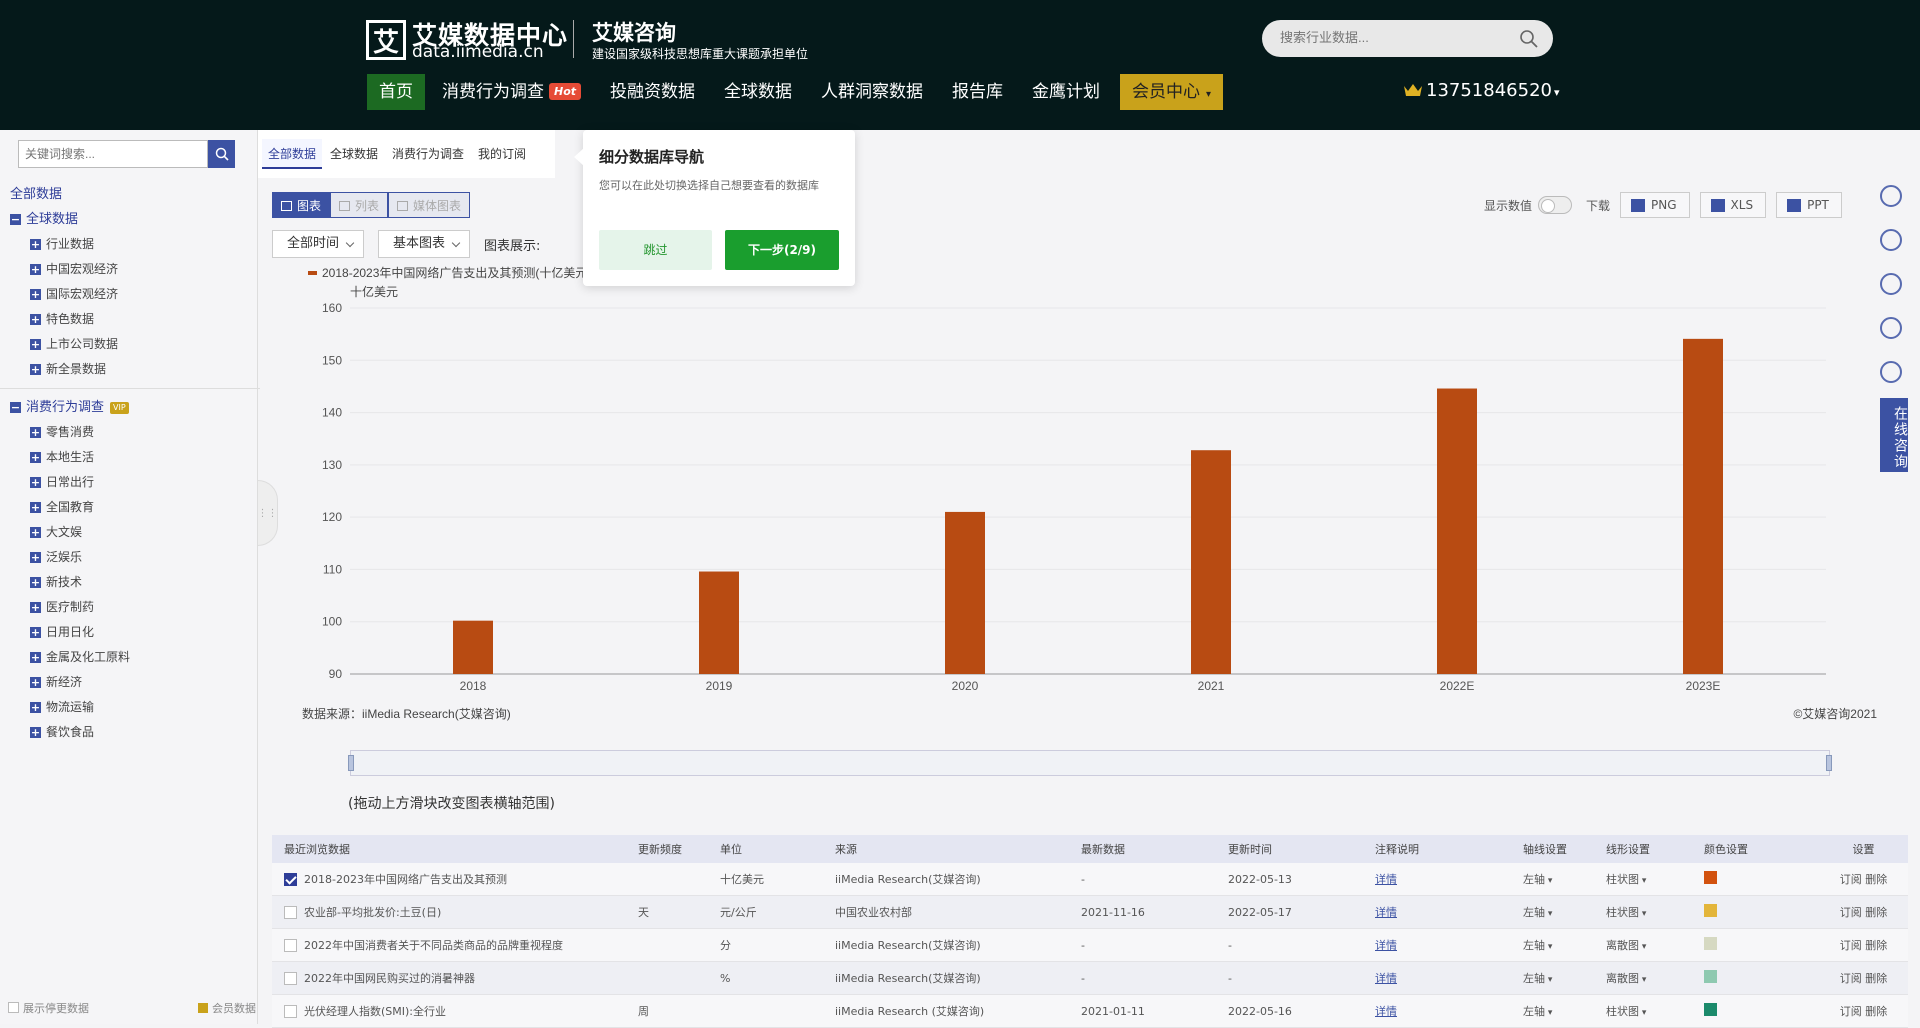 This screenshot has height=1028, width=1920. I want to click on tree-item: + 本地生活, so click(130, 457).